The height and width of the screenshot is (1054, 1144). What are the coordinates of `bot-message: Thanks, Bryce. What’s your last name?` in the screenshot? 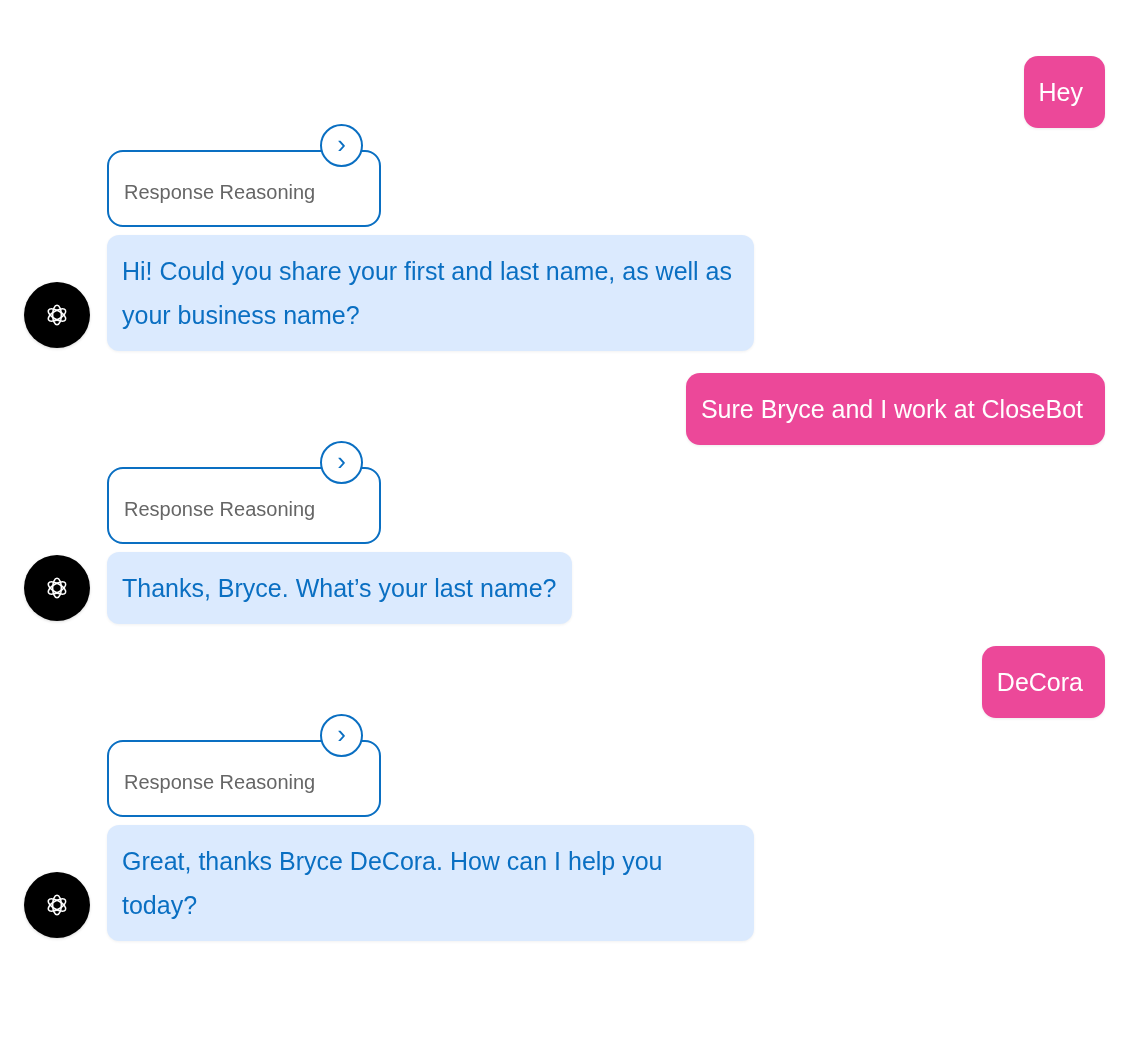 It's located at (340, 588).